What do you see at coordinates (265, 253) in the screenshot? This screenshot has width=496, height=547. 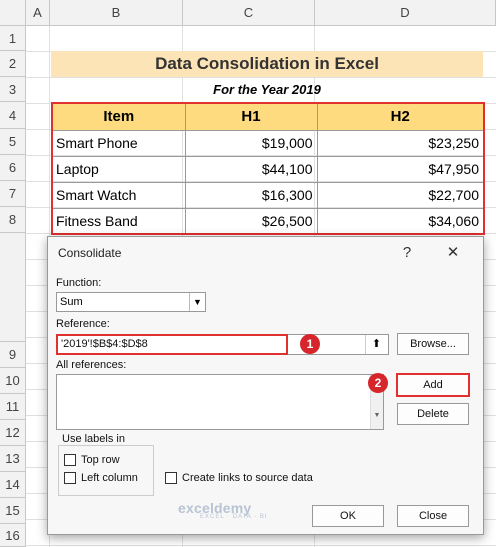 I see `dialog-titlebar: Consolidate ? ✕` at bounding box center [265, 253].